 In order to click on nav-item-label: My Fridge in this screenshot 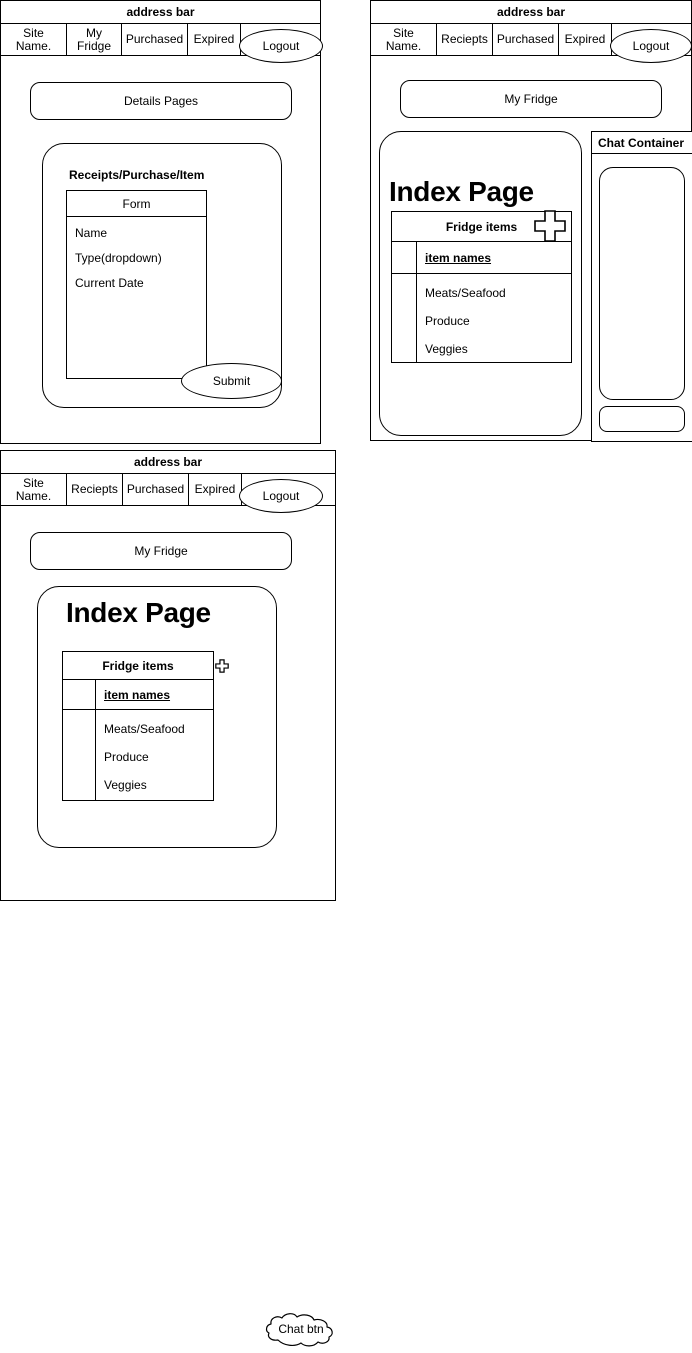, I will do `click(93, 39)`.